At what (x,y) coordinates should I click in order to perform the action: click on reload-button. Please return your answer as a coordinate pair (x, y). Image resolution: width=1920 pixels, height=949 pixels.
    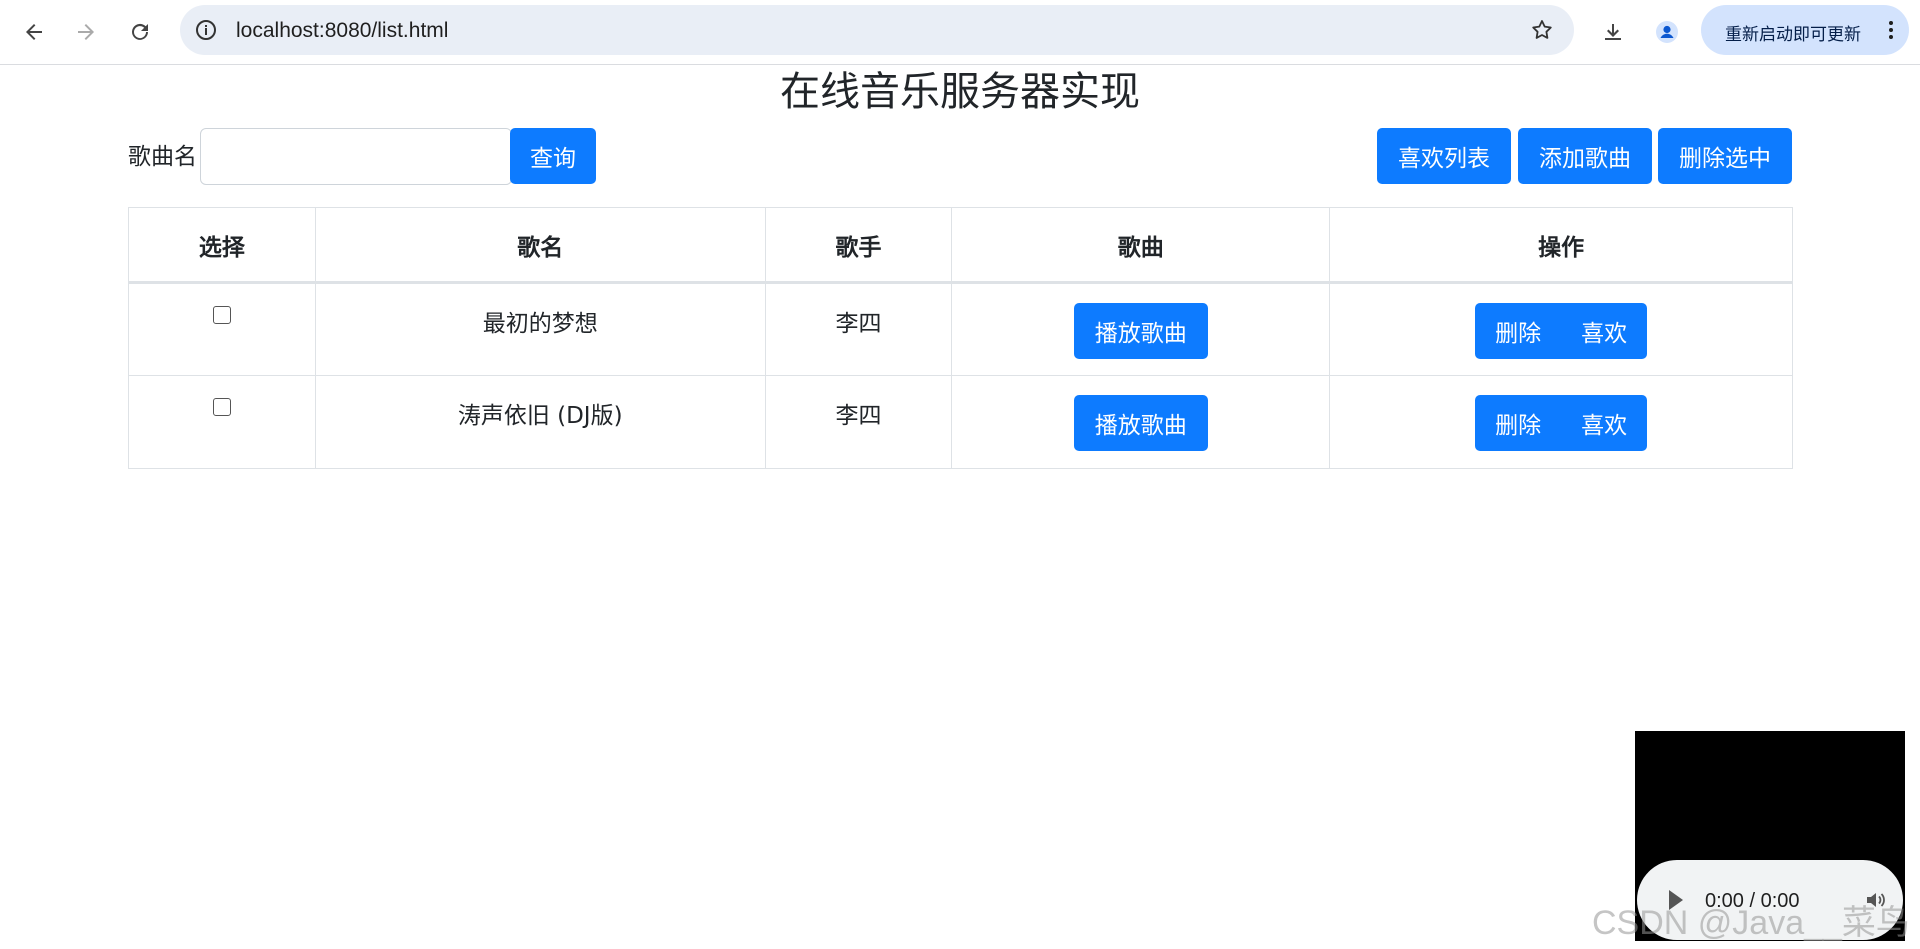
    Looking at the image, I should click on (140, 32).